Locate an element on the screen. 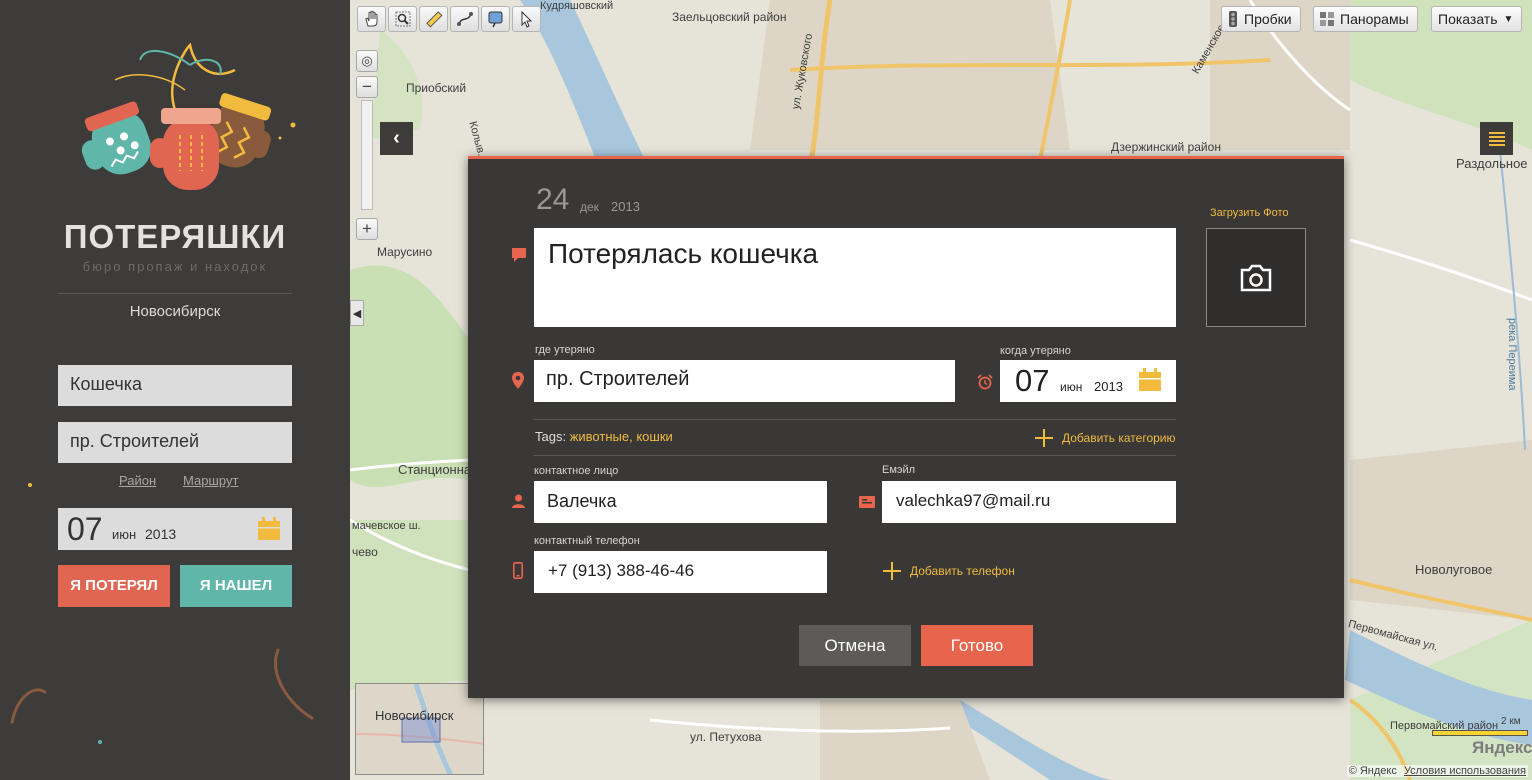 The width and height of the screenshot is (1532, 780). locate-button: ◎ is located at coordinates (367, 61).